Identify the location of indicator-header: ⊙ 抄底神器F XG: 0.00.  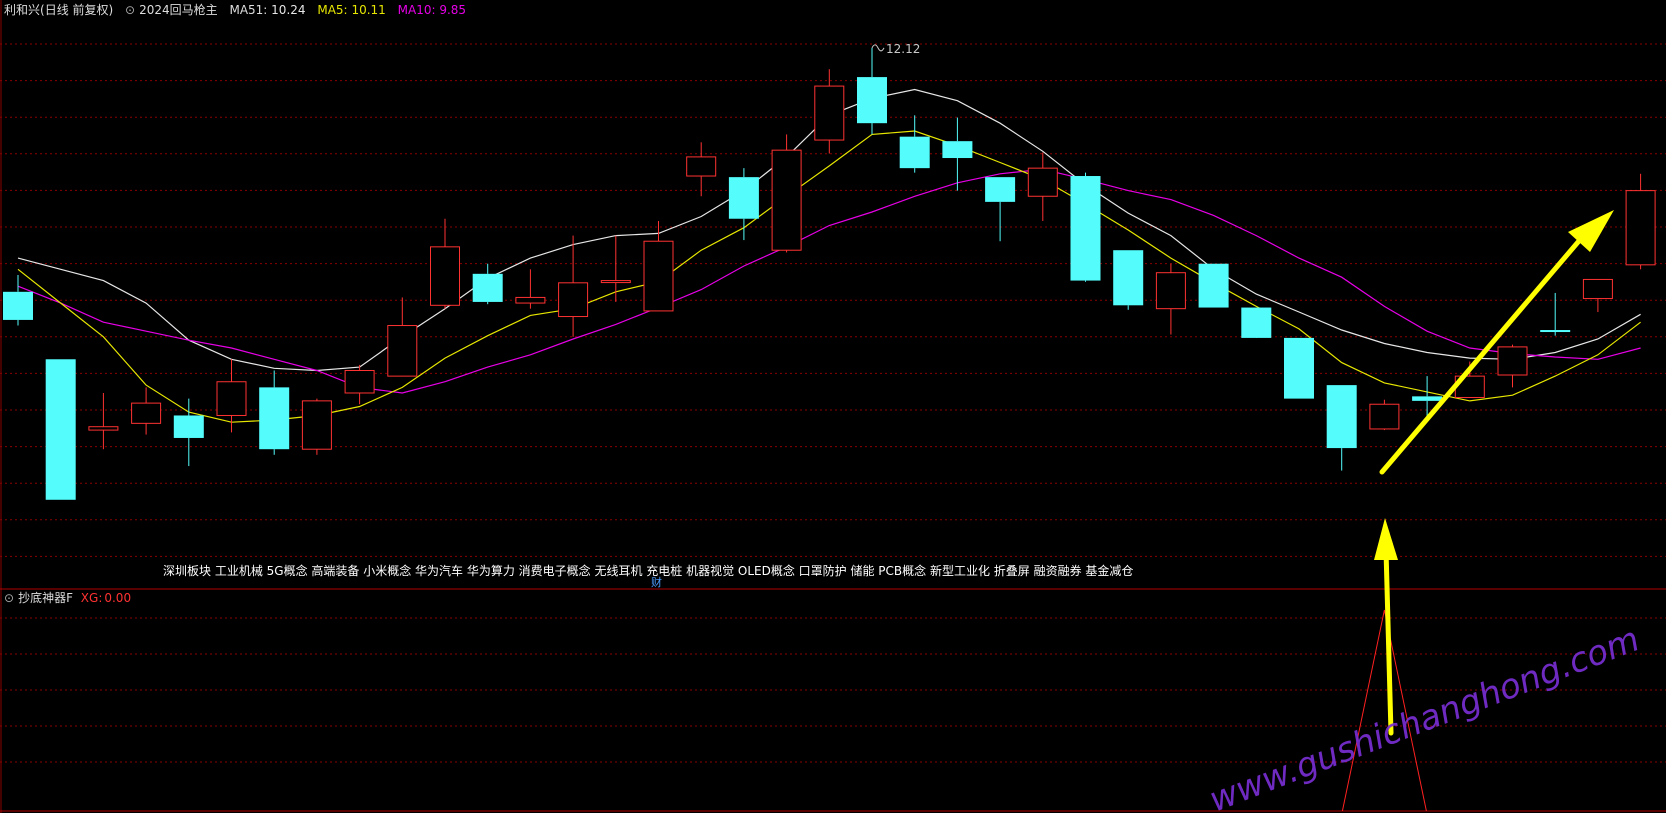
(71, 598).